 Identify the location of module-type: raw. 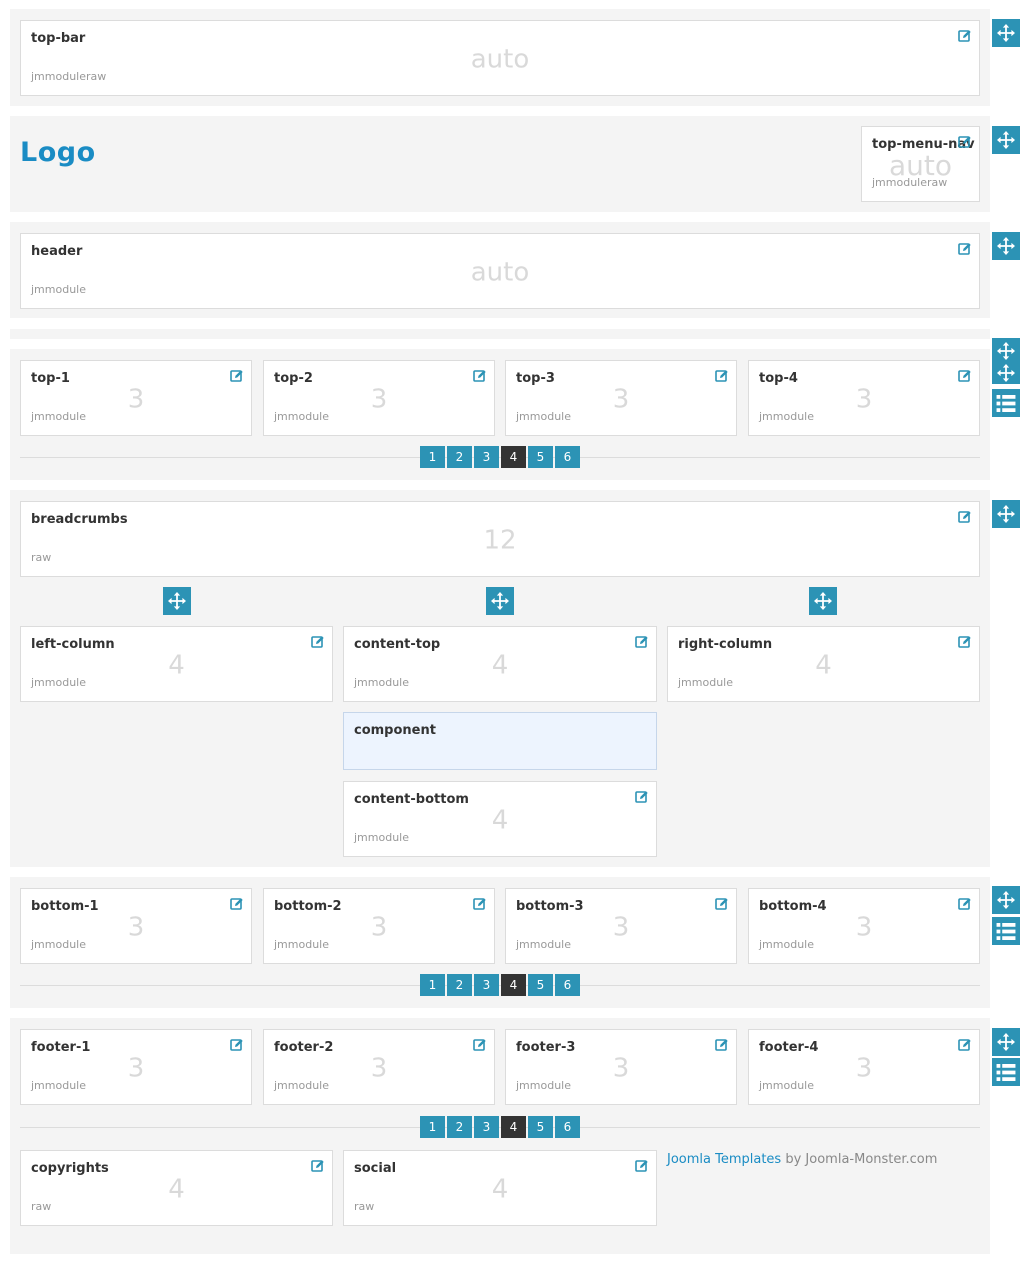
(364, 1206).